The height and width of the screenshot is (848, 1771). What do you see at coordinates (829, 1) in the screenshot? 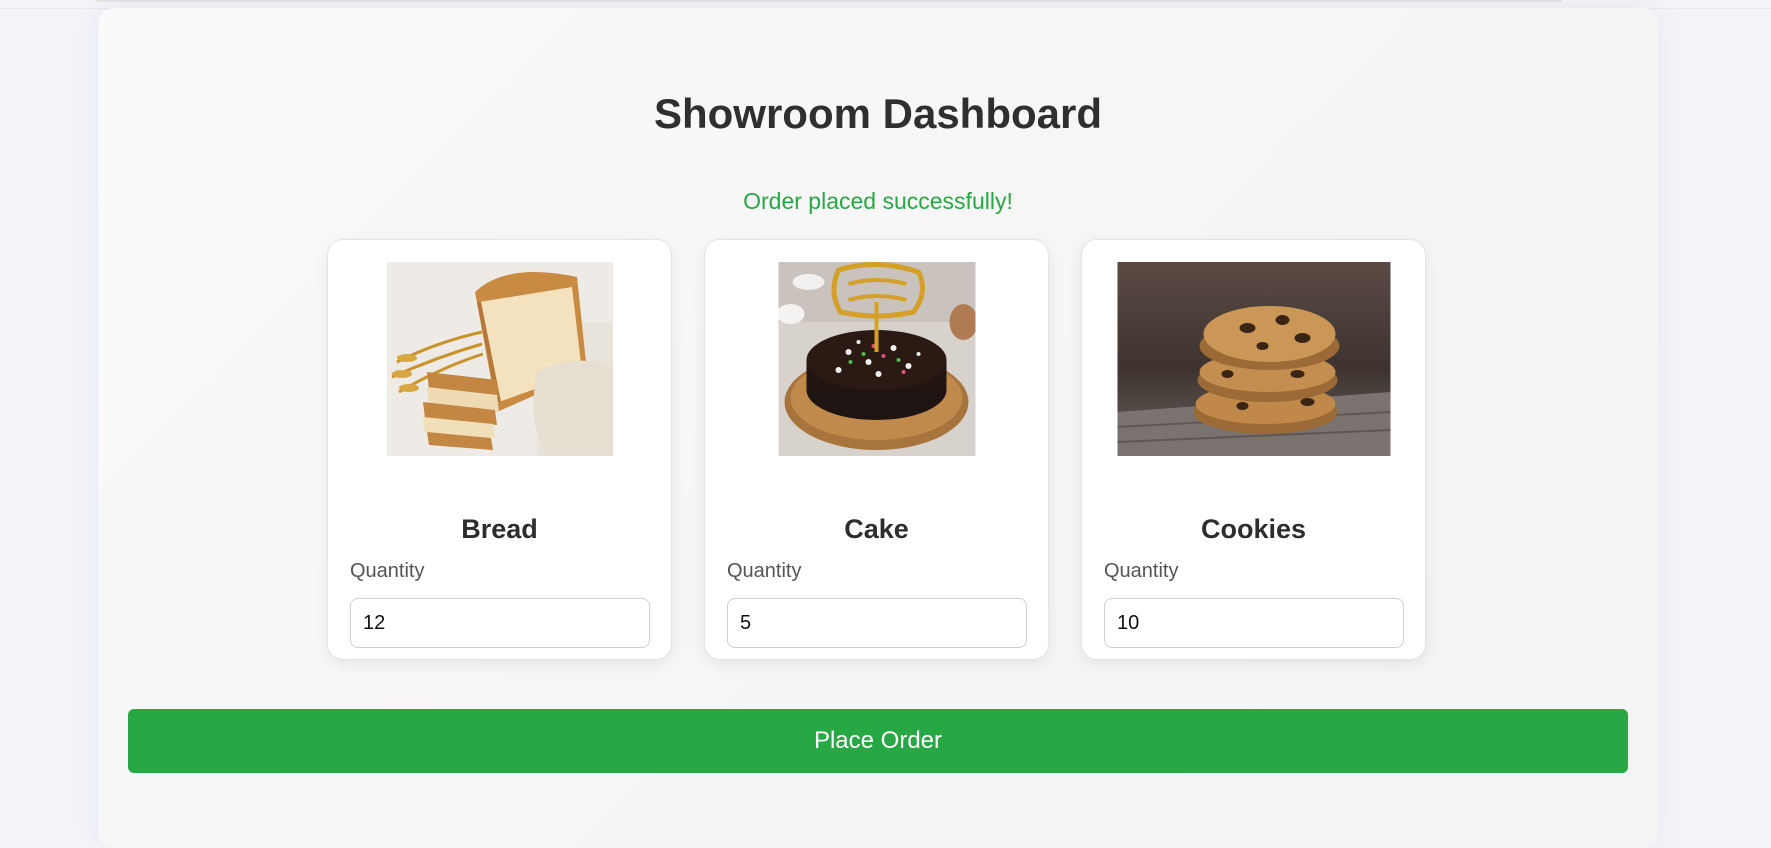
I see `top-bar-edge` at bounding box center [829, 1].